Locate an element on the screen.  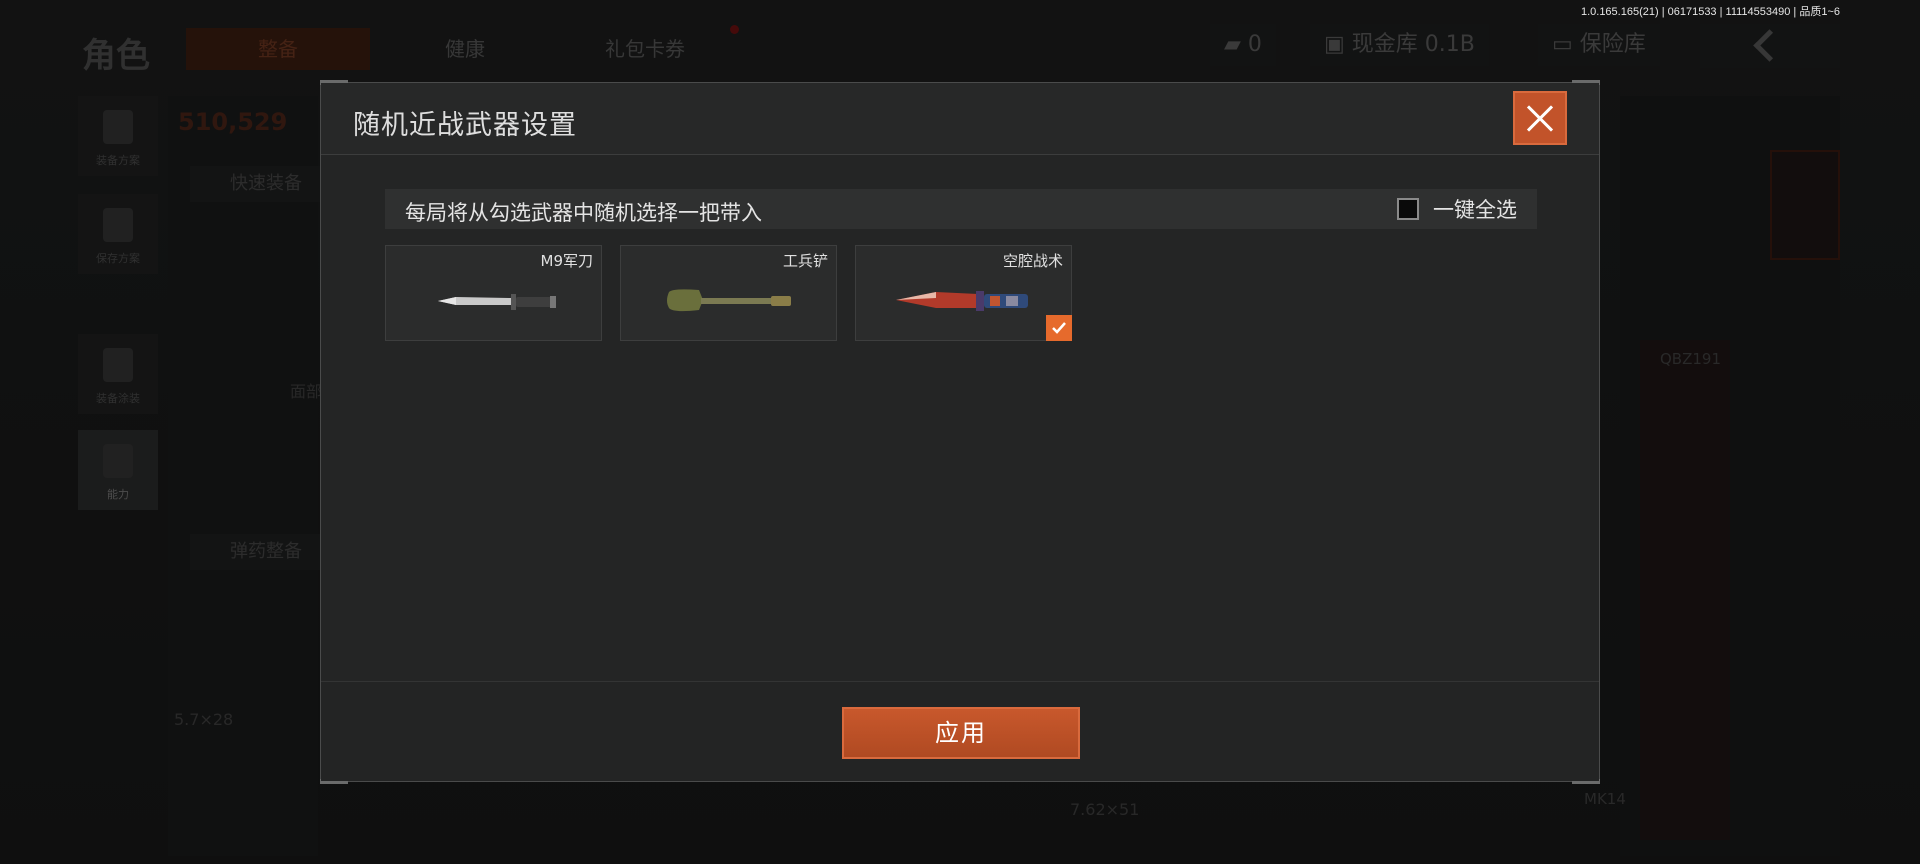
dialog-footer: 应用 is located at coordinates (960, 731).